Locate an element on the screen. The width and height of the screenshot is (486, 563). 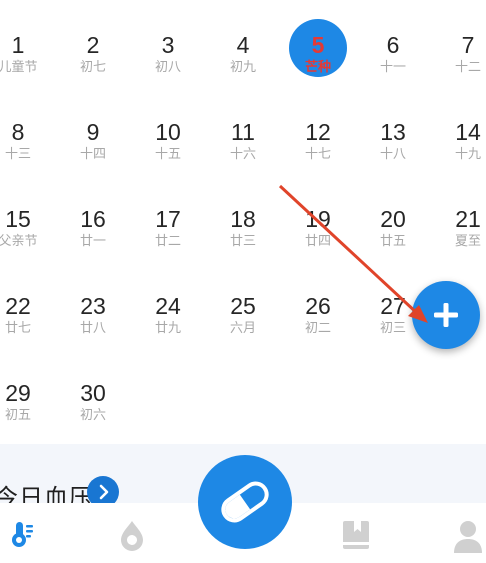
lunar-date: 芒种 is located at coordinates (317, 66).